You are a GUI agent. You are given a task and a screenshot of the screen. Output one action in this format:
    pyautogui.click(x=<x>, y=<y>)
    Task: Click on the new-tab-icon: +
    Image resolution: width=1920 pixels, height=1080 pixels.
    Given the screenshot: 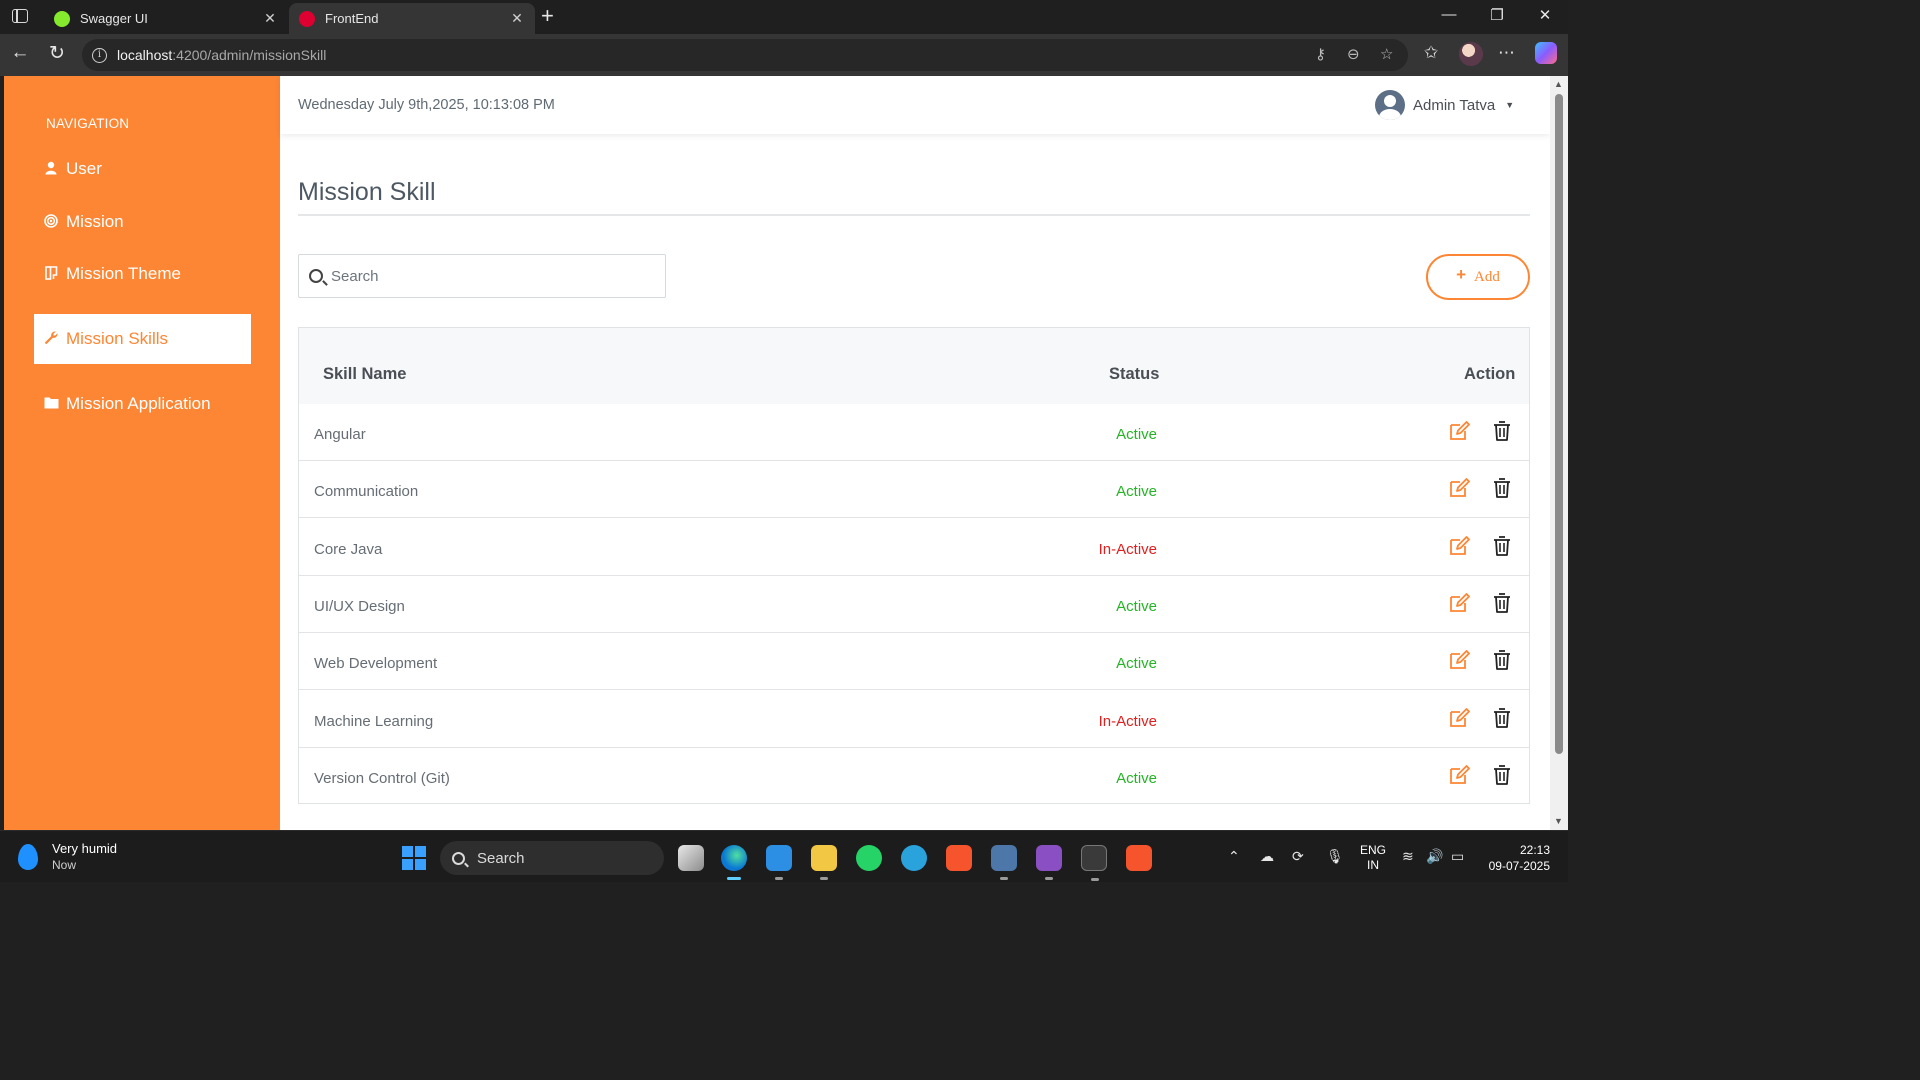 What is the action you would take?
    pyautogui.click(x=547, y=16)
    